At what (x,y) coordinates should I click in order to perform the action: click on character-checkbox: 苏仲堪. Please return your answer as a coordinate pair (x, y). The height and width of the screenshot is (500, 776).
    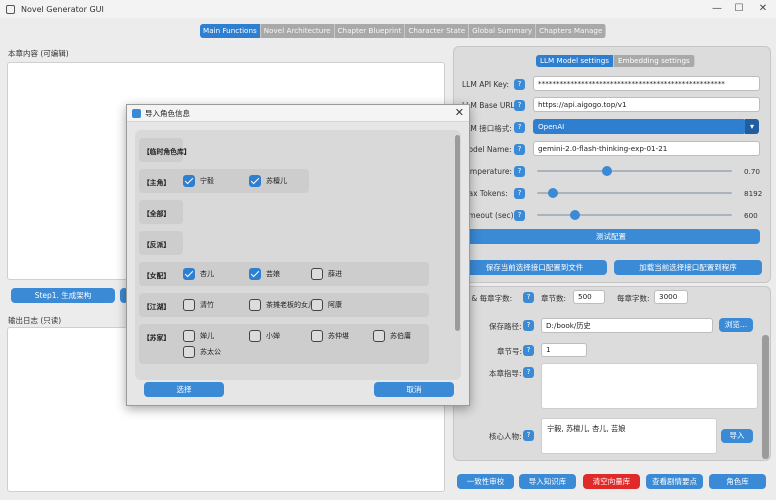
    Looking at the image, I should click on (330, 336).